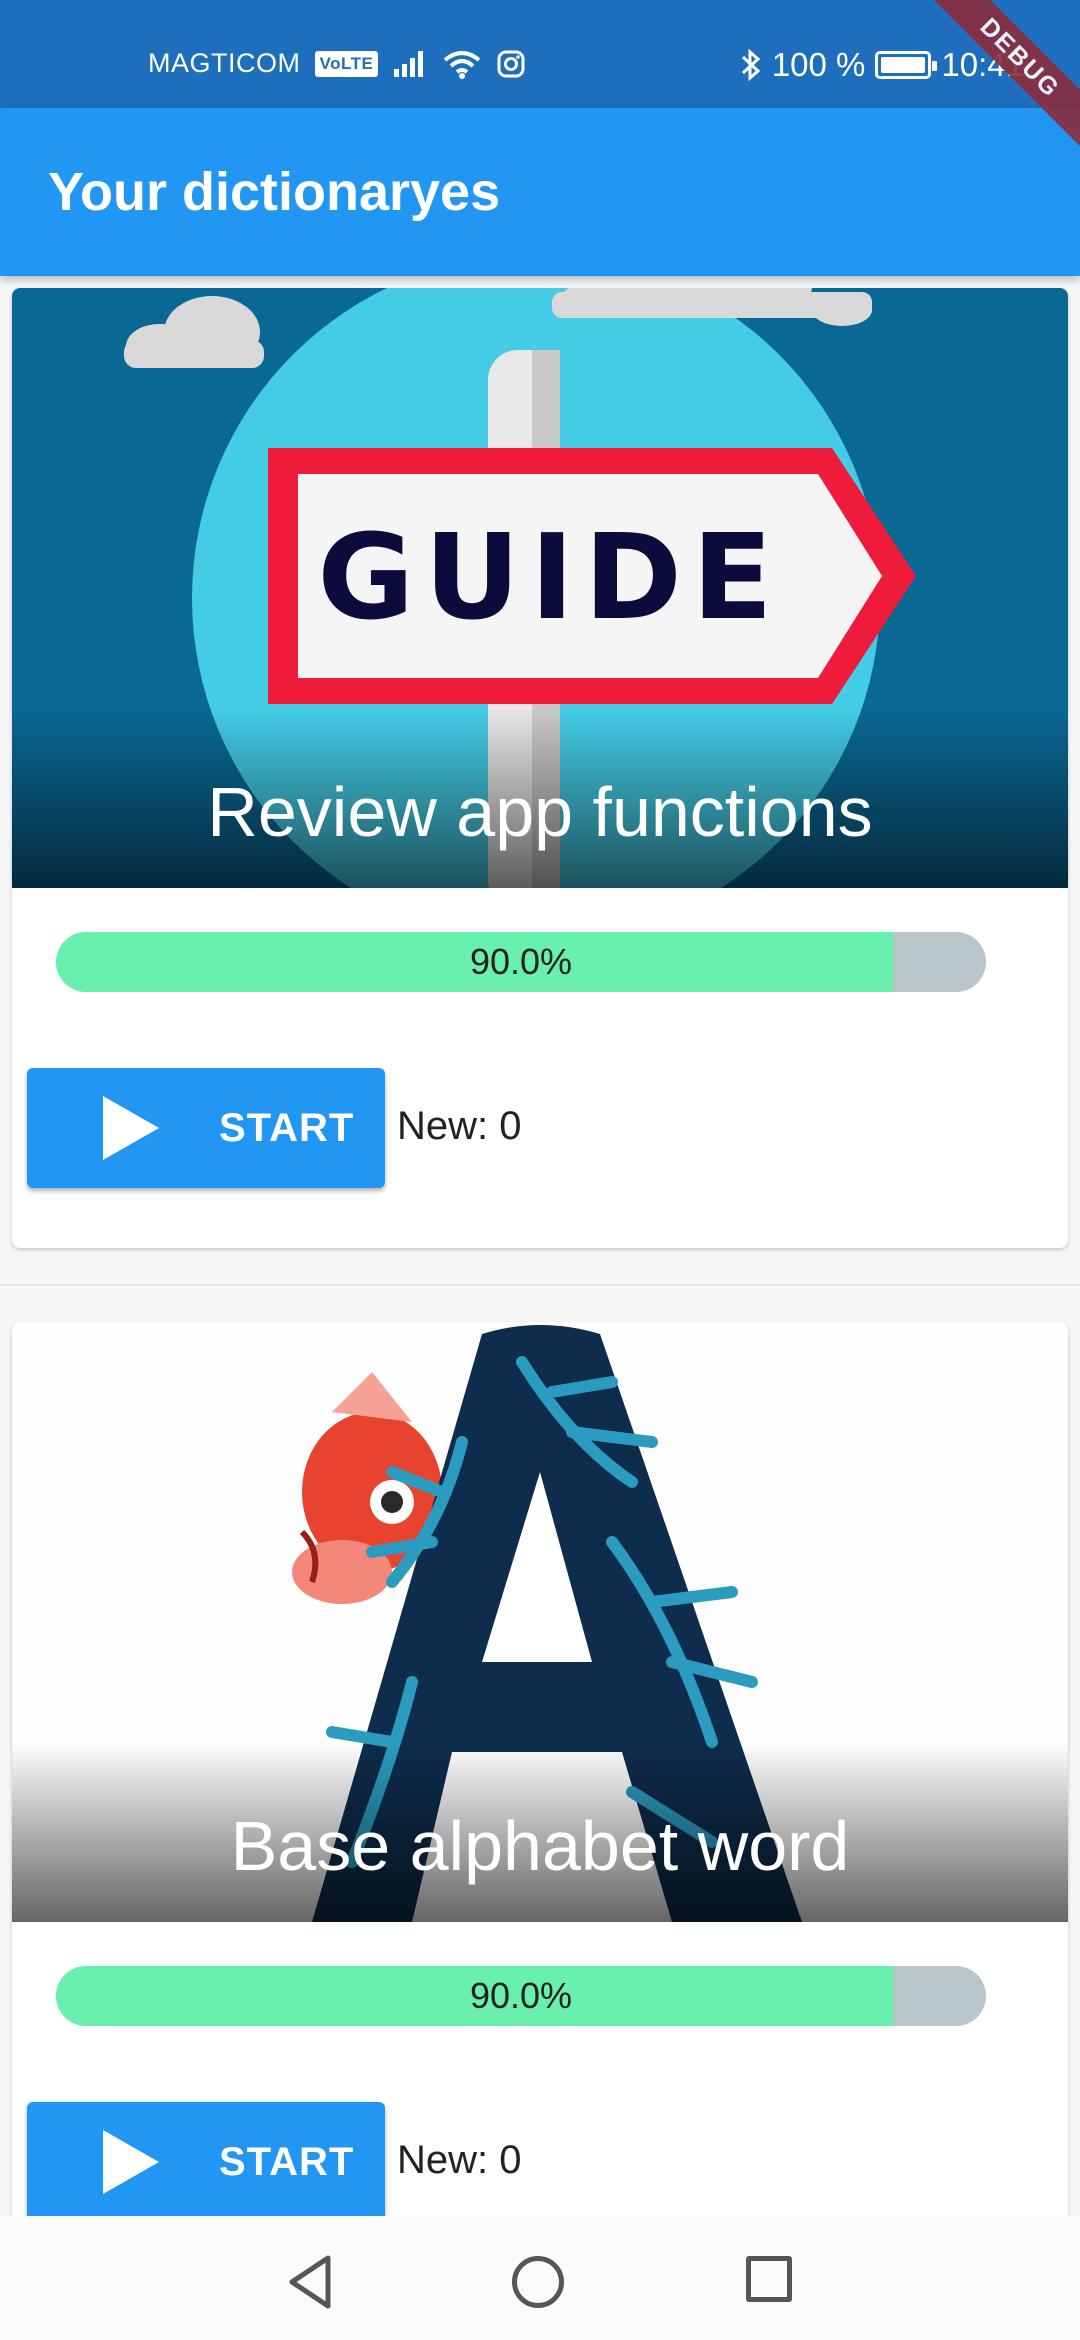 Image resolution: width=1080 pixels, height=2340 pixels. What do you see at coordinates (769, 2279) in the screenshot?
I see `recent-apps-icon` at bounding box center [769, 2279].